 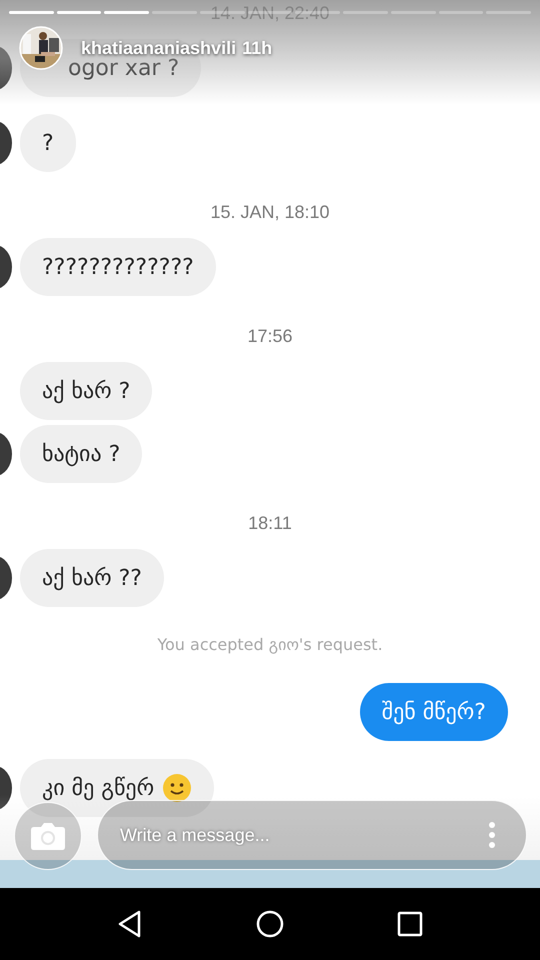 What do you see at coordinates (257, 48) in the screenshot?
I see `story-age: 11h` at bounding box center [257, 48].